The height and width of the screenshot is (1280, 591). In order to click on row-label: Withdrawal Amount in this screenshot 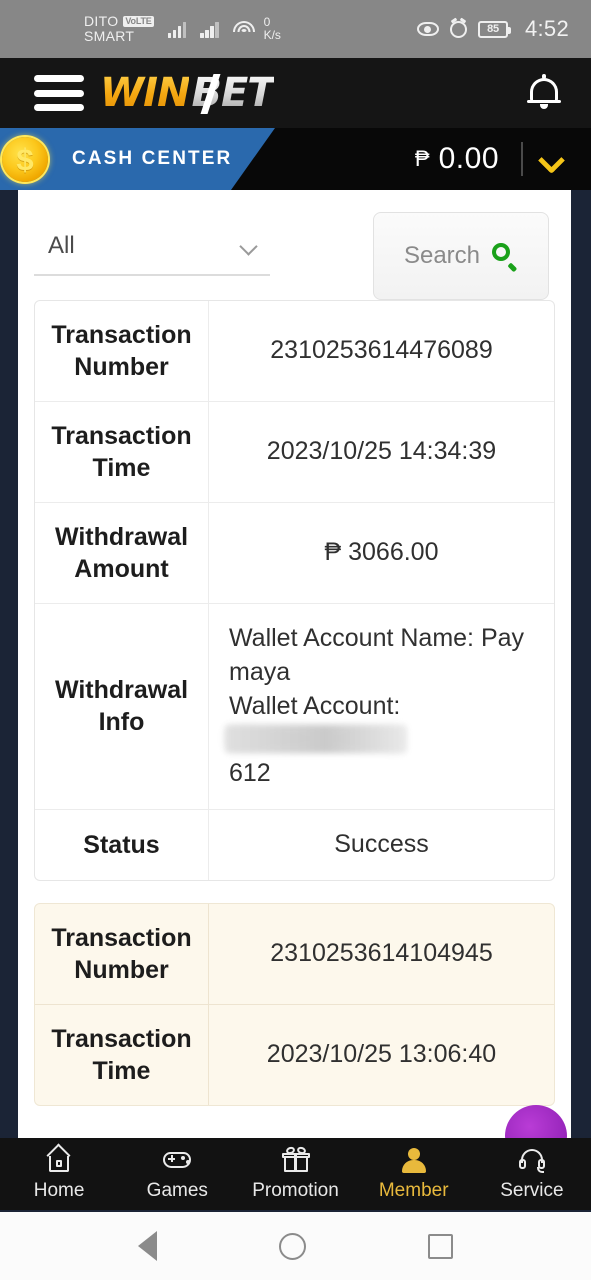, I will do `click(122, 553)`.